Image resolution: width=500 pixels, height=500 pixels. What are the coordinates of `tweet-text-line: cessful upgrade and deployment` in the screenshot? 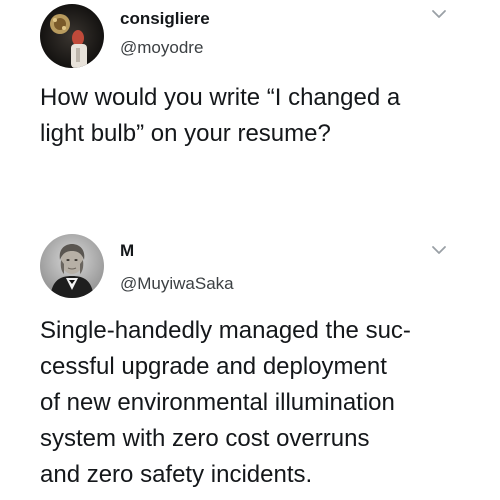 It's located at (213, 366).